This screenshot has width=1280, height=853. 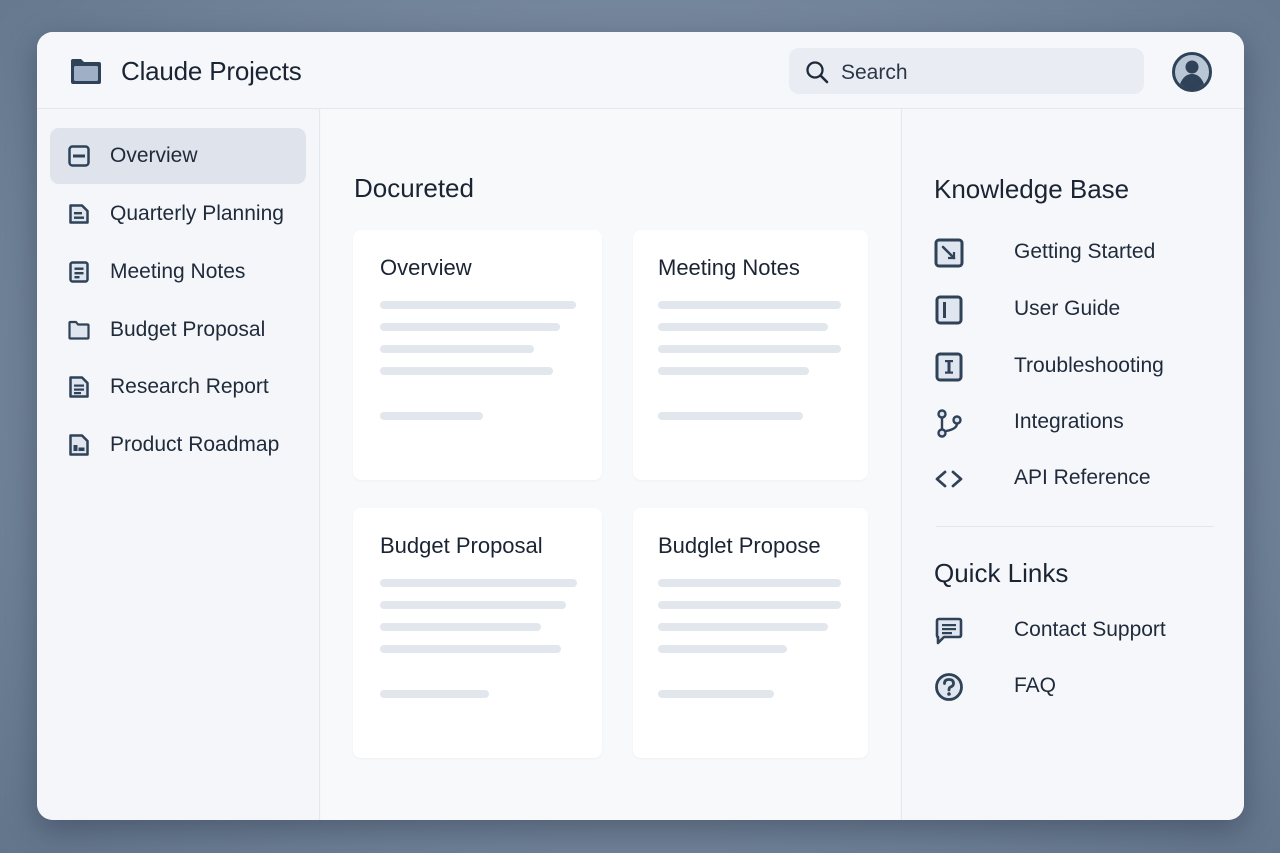 I want to click on kb-item-getting-started: Getting Started, so click(x=1084, y=253).